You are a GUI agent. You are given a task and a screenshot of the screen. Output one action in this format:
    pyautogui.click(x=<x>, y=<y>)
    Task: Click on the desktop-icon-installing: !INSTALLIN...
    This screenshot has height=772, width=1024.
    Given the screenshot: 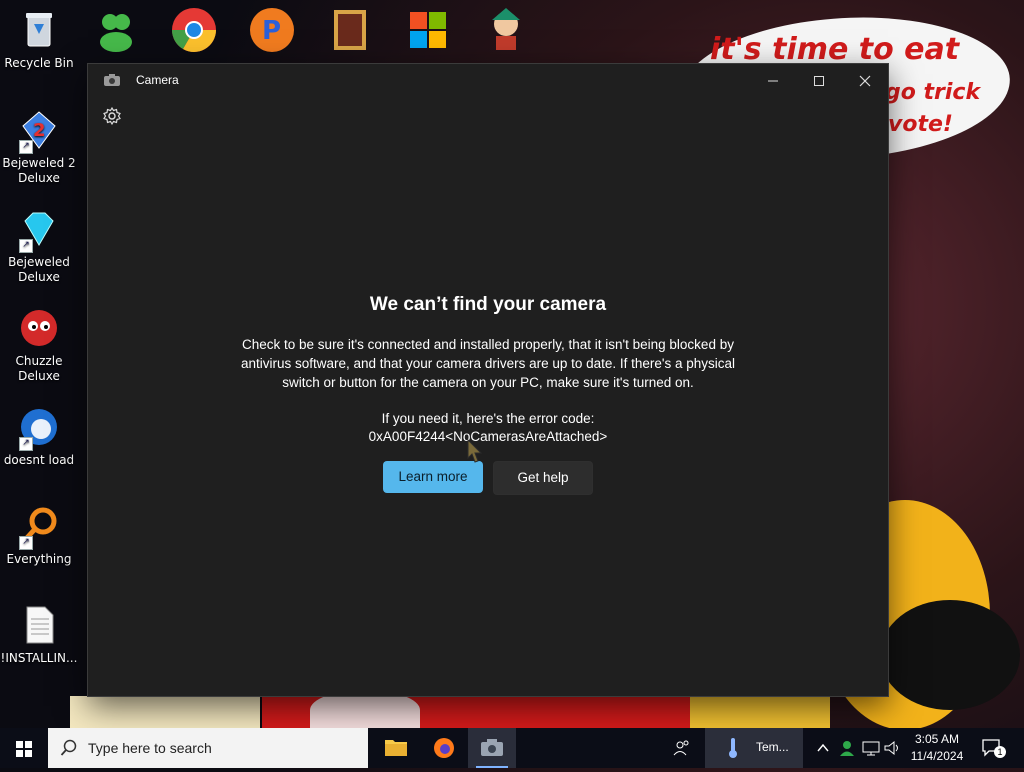 What is the action you would take?
    pyautogui.click(x=39, y=634)
    